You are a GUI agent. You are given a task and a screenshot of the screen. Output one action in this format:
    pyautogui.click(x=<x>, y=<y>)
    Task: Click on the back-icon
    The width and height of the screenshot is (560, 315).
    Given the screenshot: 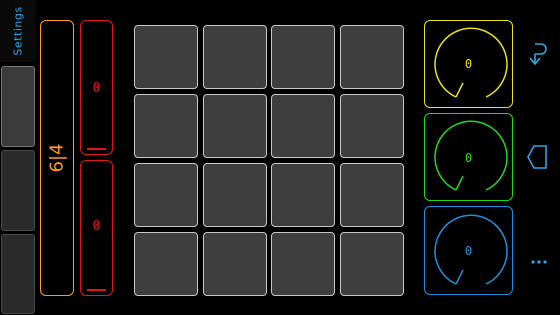 What is the action you would take?
    pyautogui.click(x=539, y=157)
    